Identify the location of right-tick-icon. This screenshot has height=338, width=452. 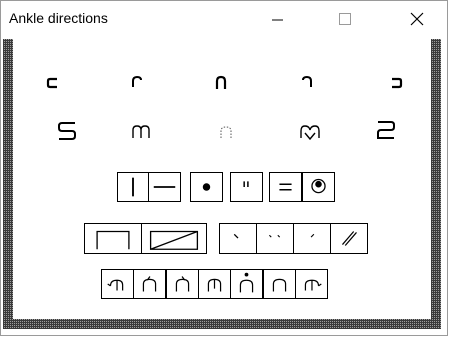
(312, 238).